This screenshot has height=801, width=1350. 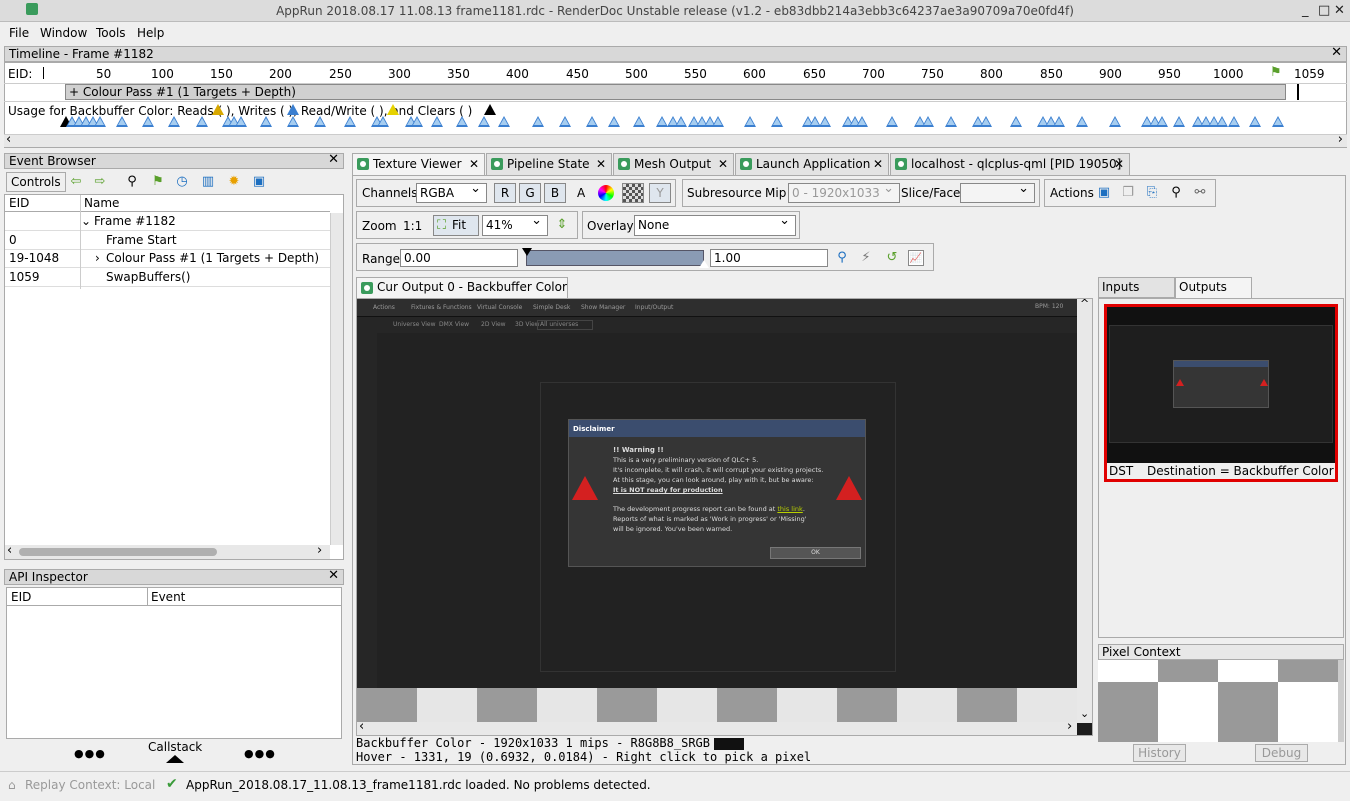 What do you see at coordinates (111, 33) in the screenshot?
I see `menu-tools: Tools` at bounding box center [111, 33].